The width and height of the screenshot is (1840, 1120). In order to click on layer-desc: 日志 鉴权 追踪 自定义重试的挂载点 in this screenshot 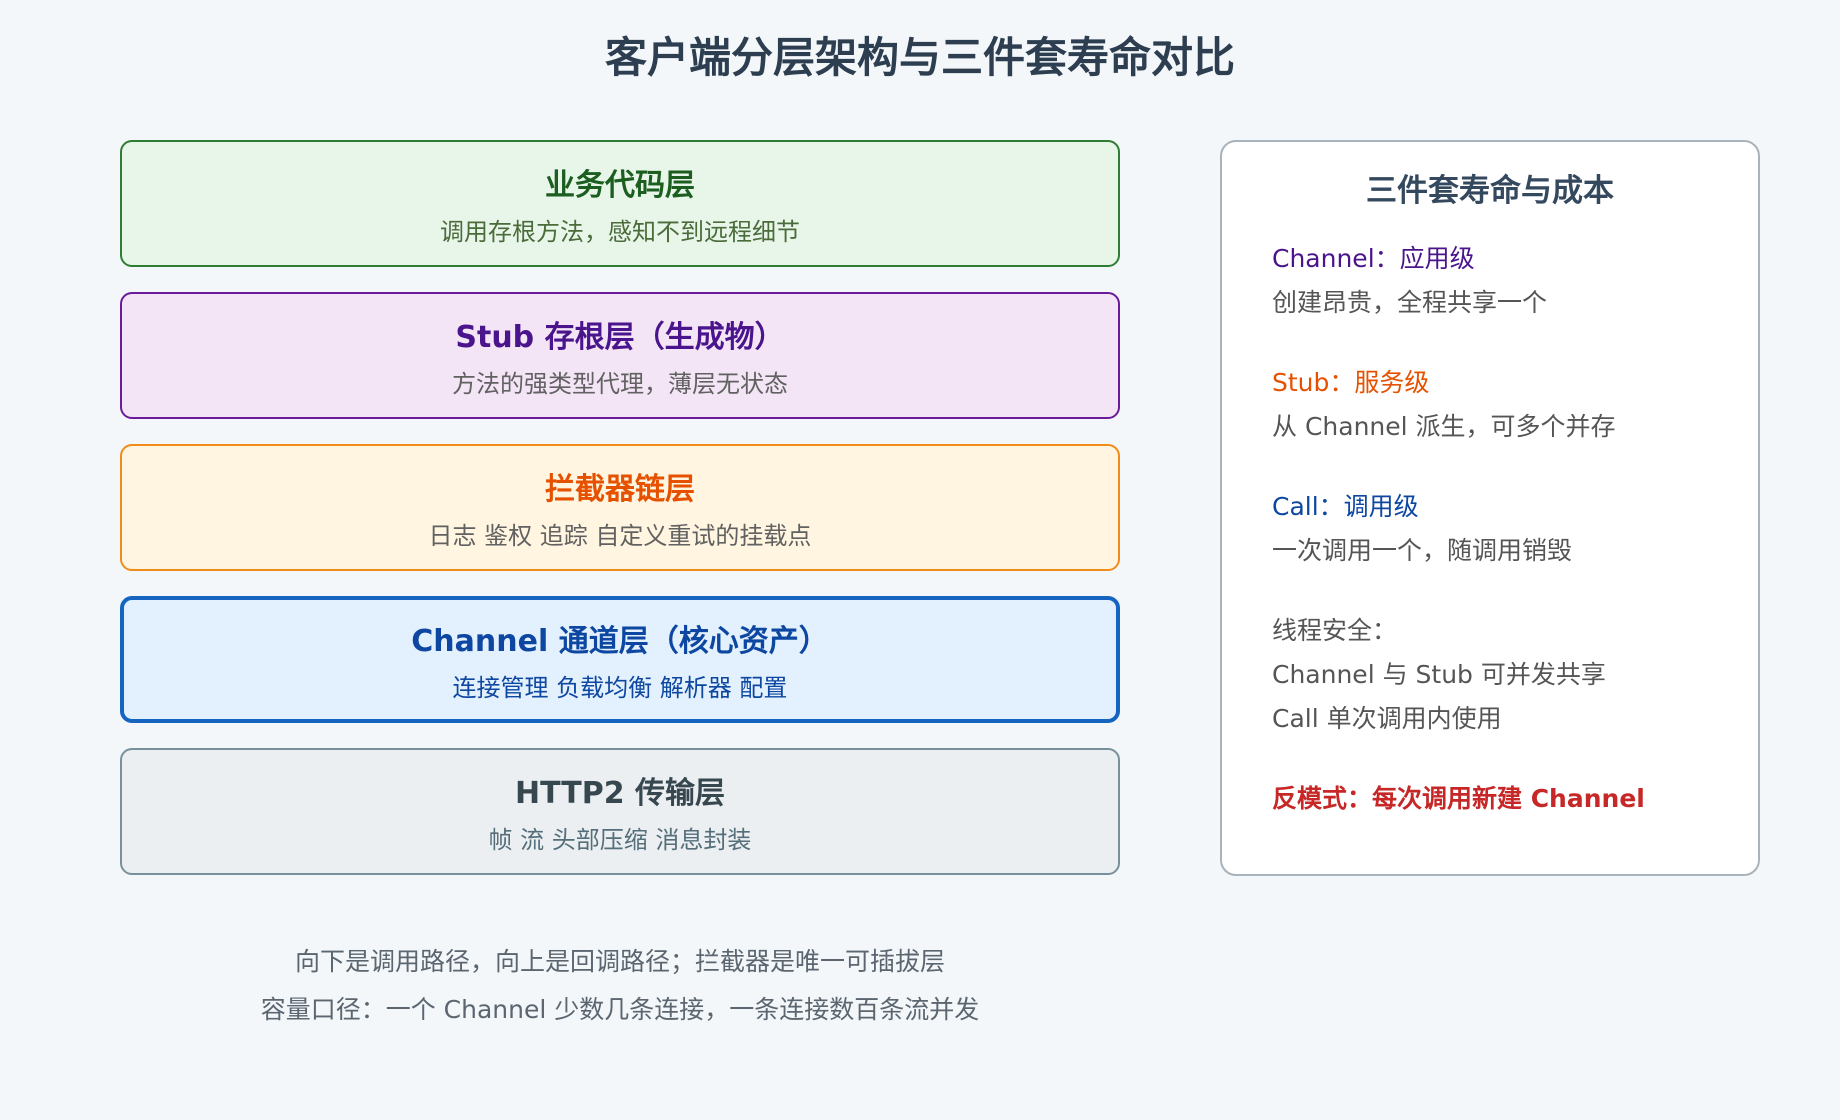, I will do `click(620, 536)`.